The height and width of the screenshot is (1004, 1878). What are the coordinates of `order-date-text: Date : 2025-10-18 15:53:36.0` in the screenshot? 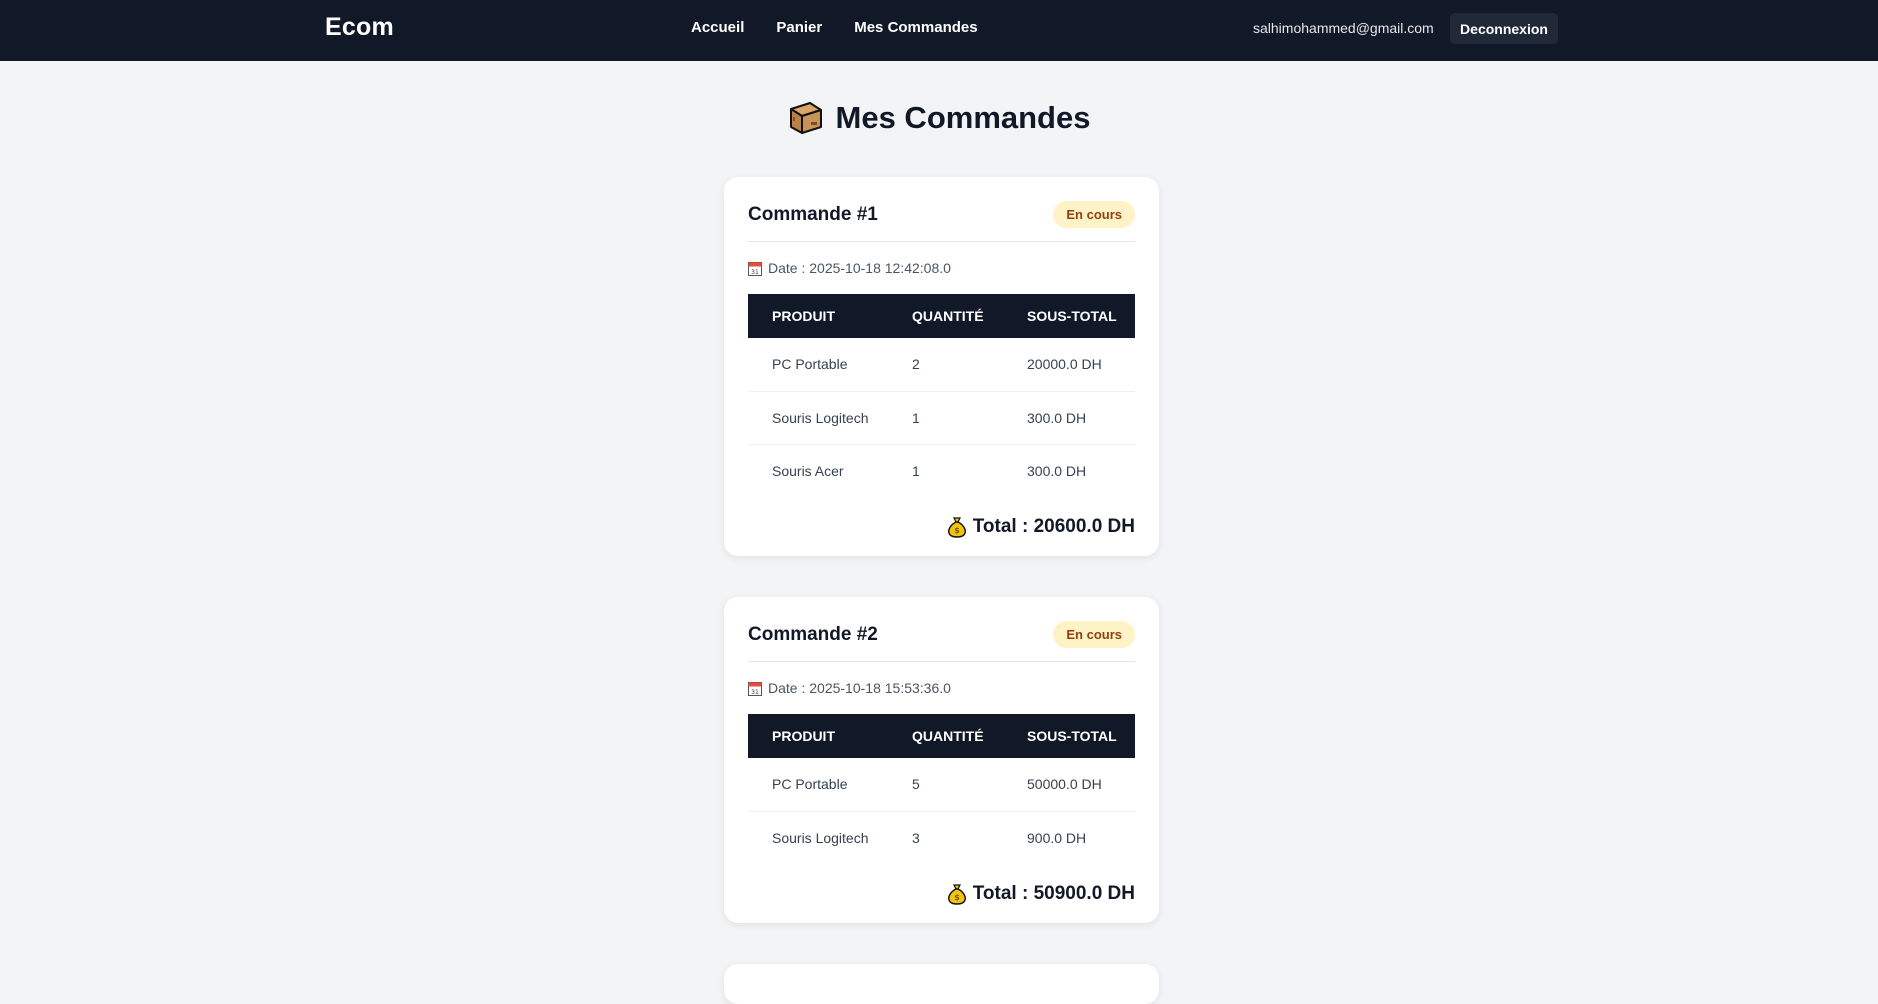 It's located at (859, 688).